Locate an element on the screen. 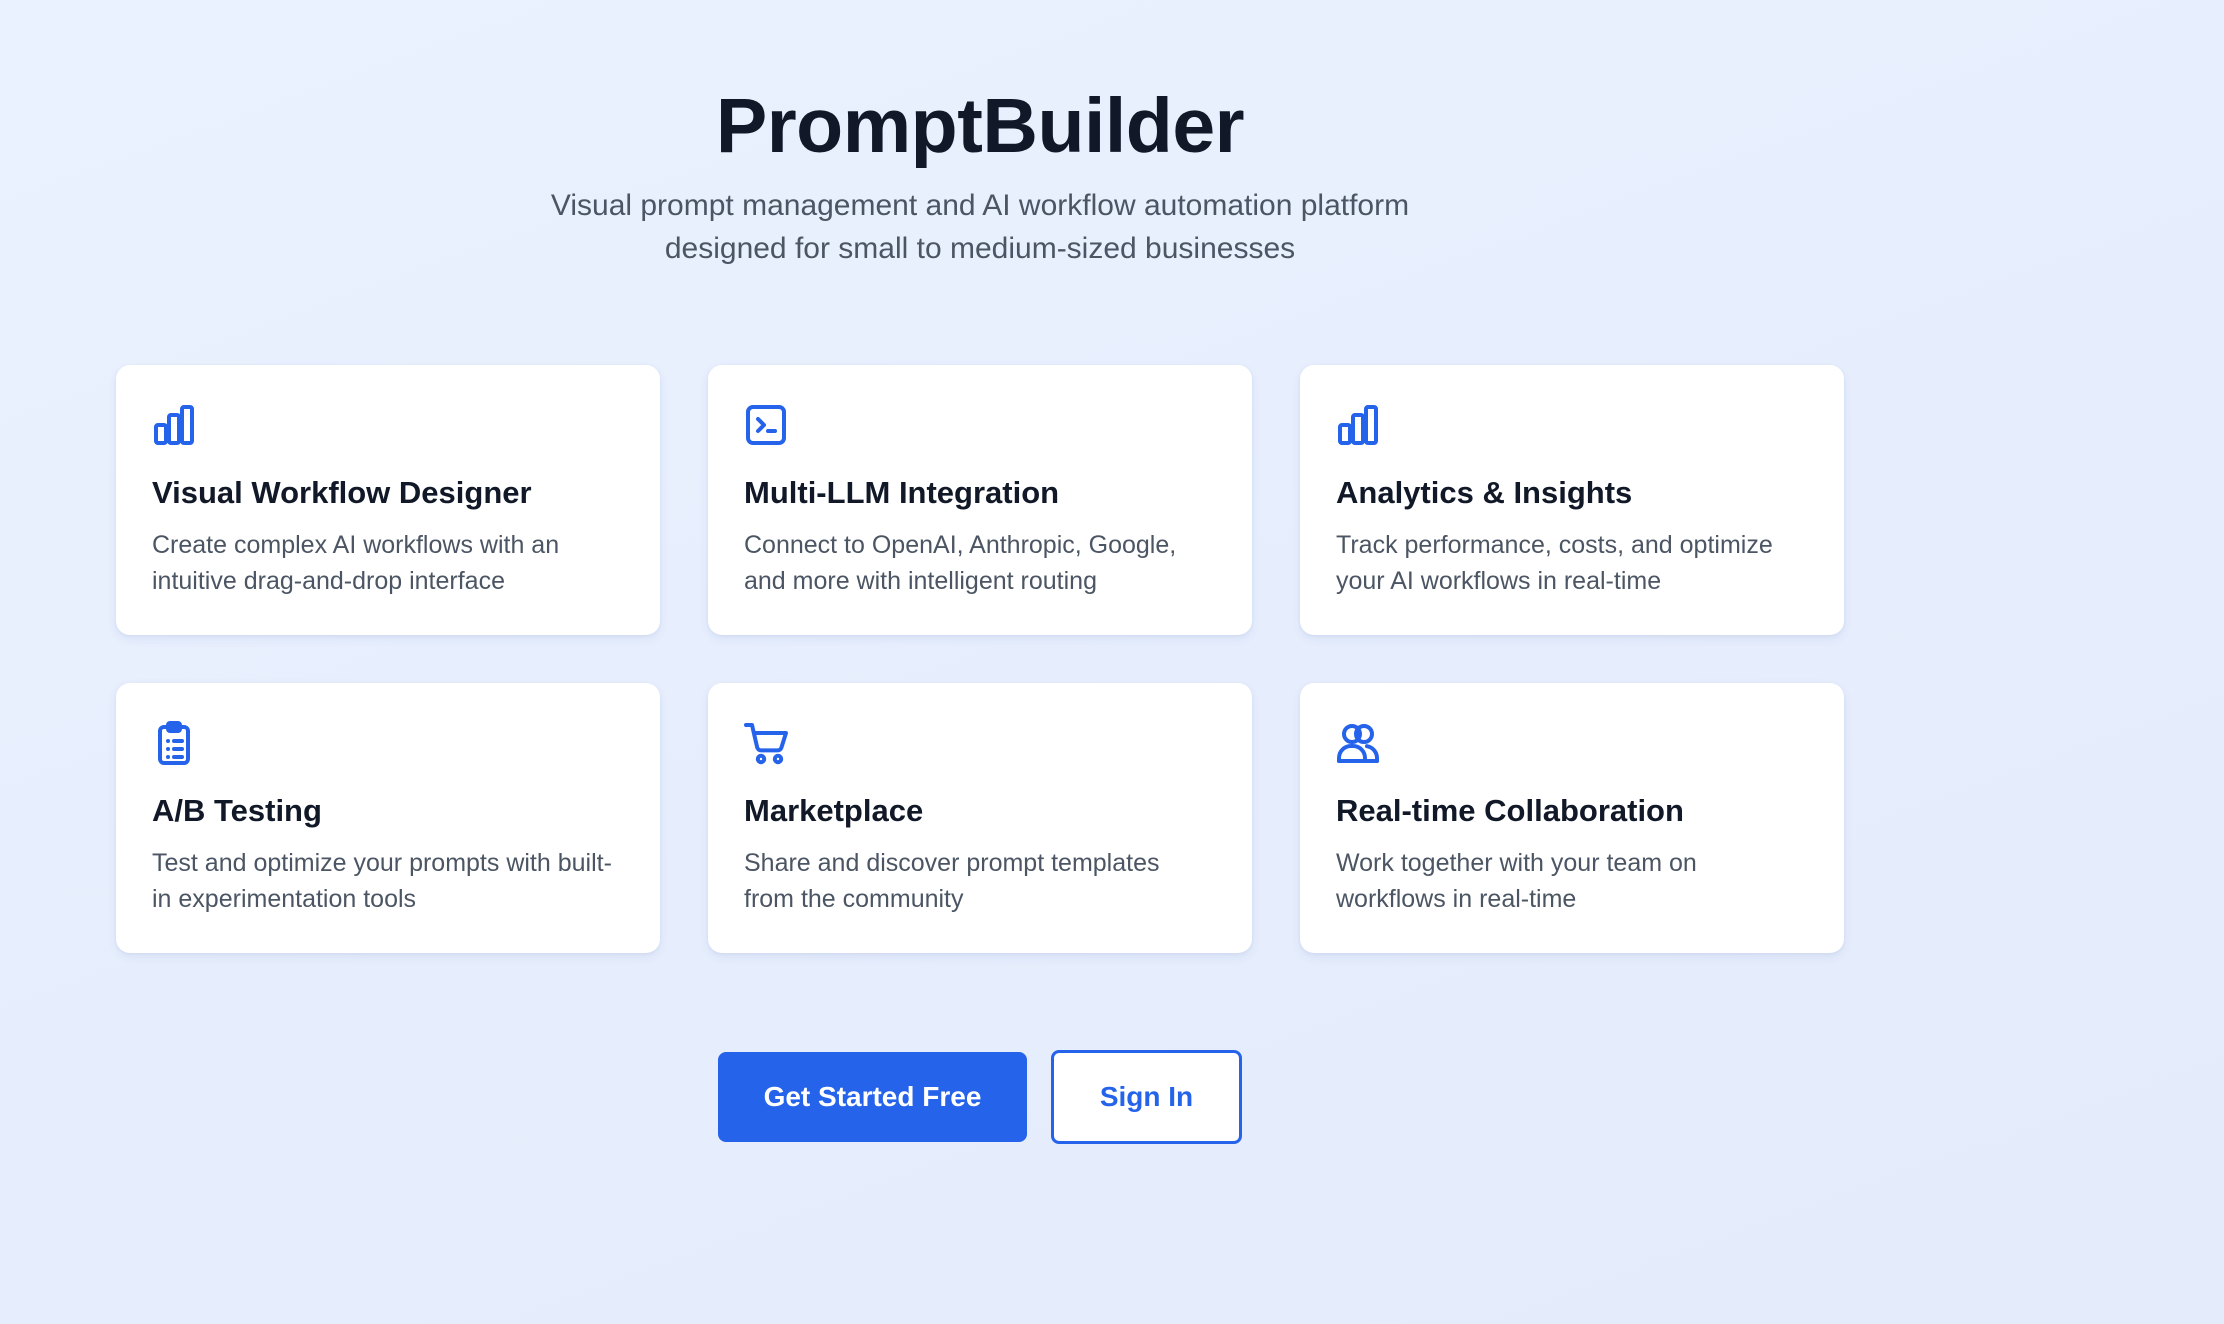 The height and width of the screenshot is (1324, 2224). feature-title: Multi-LLM Integration is located at coordinates (902, 492).